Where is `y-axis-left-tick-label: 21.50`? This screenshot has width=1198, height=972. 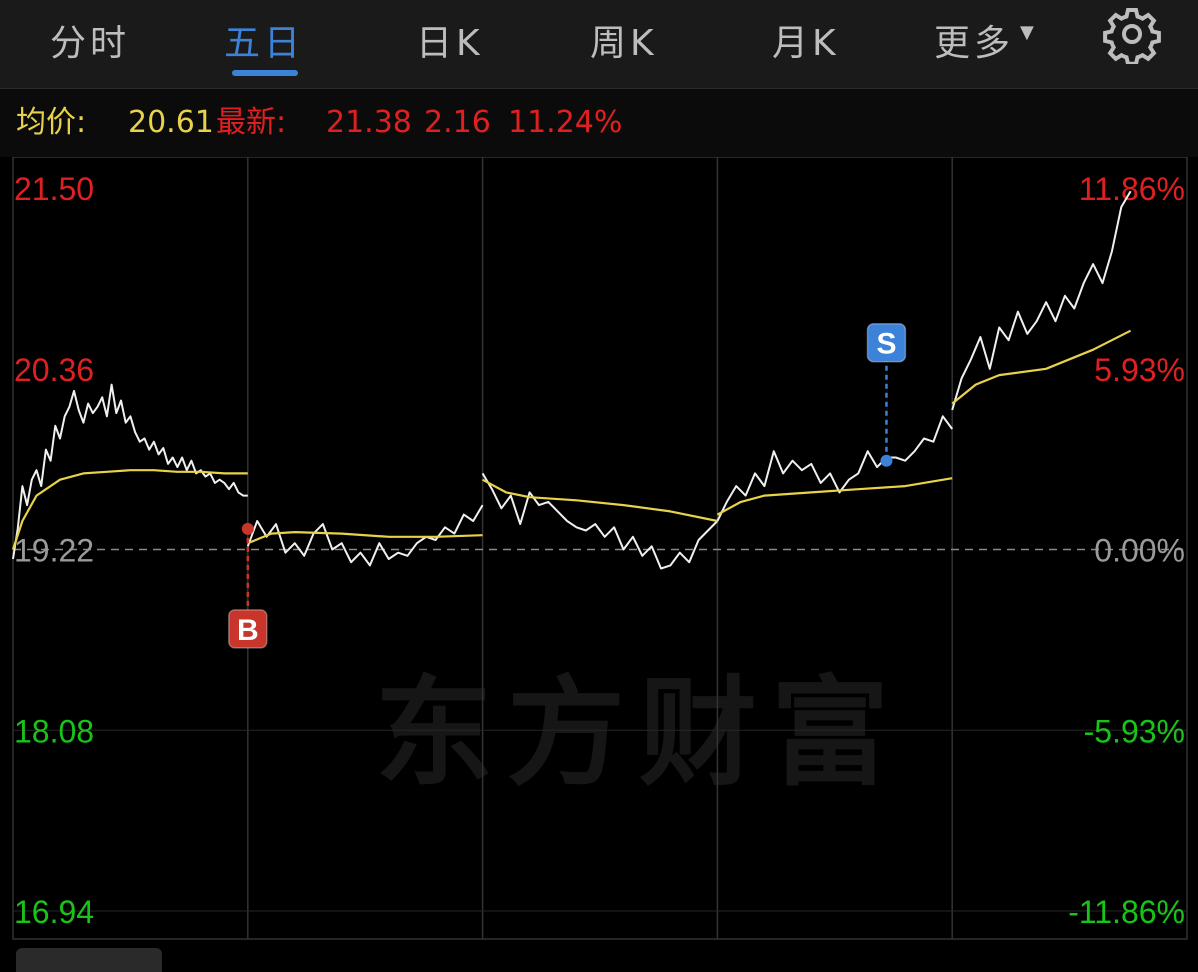 y-axis-left-tick-label: 21.50 is located at coordinates (54, 189).